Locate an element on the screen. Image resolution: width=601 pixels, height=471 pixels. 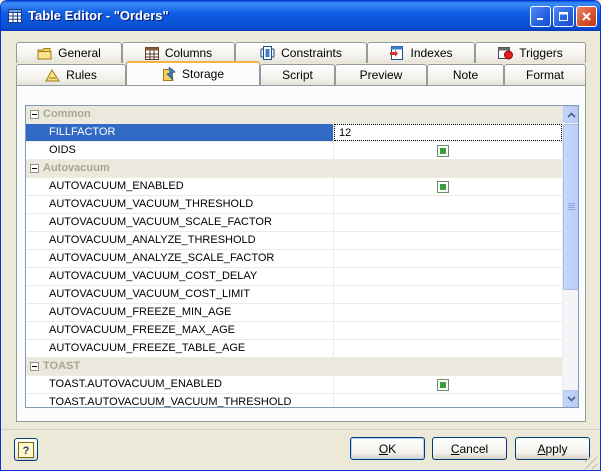
tab-storage: Storage is located at coordinates (193, 73).